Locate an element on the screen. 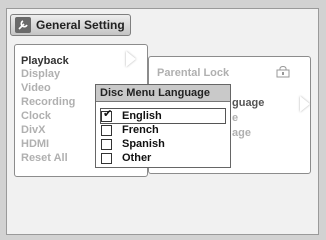 This screenshot has width=326, height=240. right-item-partial-3: age is located at coordinates (241, 133).